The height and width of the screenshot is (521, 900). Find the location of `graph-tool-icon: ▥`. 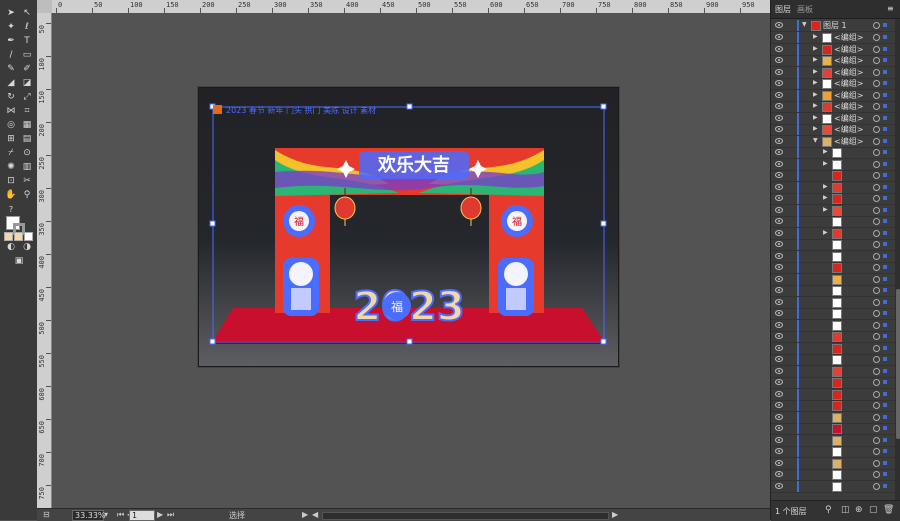

graph-tool-icon: ▥ is located at coordinates (27, 167).